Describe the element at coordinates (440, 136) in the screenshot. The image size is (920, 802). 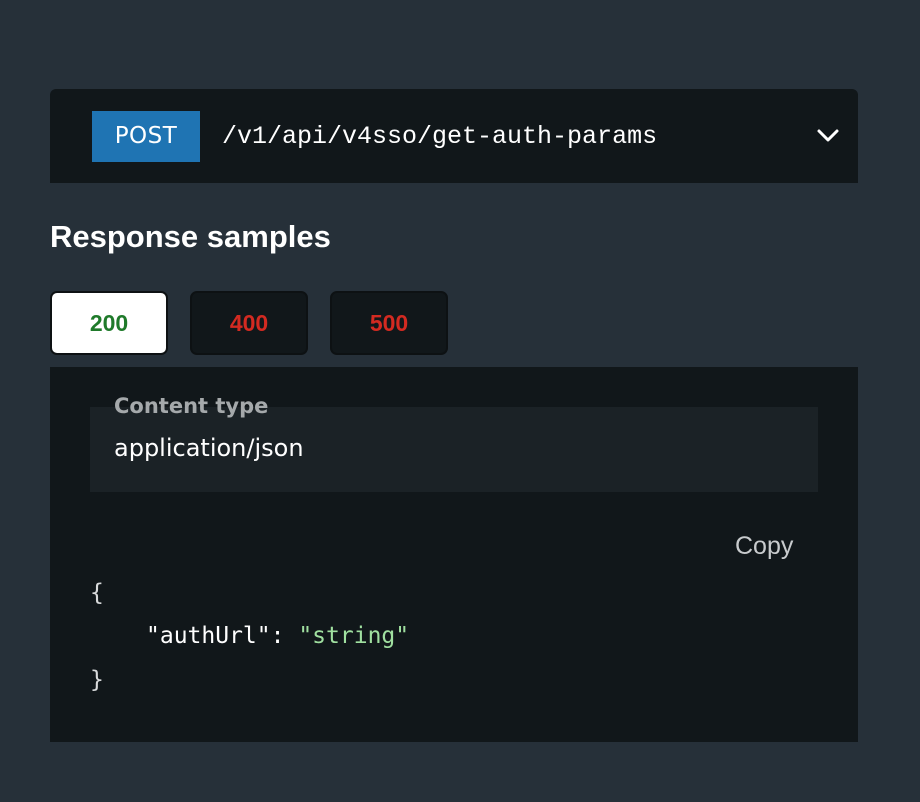
I see `endpoint-path: /v1/api/v4sso/get-auth-params` at that location.